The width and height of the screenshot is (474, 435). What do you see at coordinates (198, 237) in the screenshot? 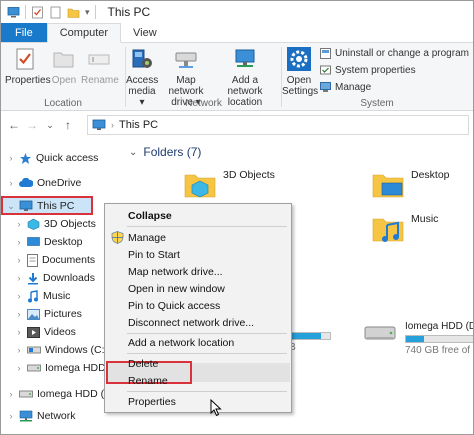
I see `menu-item-manage: Manage` at bounding box center [198, 237].